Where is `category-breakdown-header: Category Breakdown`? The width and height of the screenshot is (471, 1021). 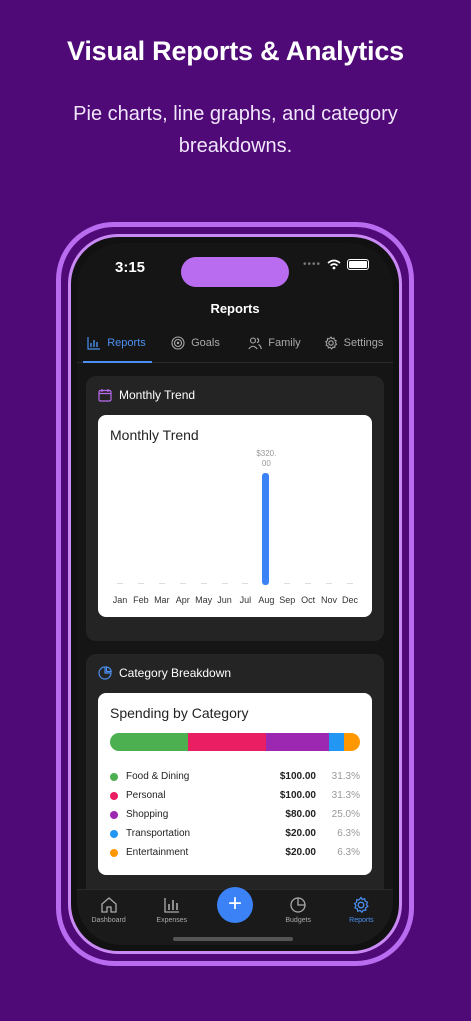
category-breakdown-header: Category Breakdown is located at coordinates (164, 673).